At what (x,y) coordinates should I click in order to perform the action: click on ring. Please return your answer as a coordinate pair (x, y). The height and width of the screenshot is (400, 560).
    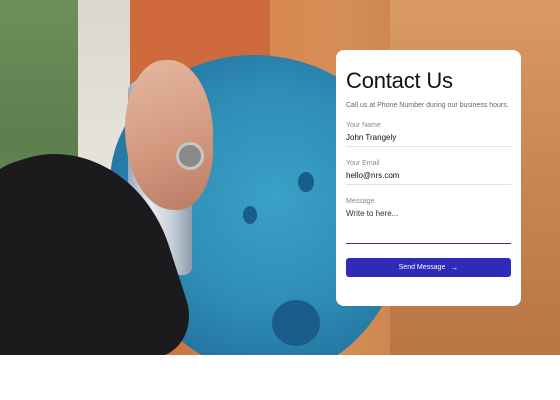
    Looking at the image, I should click on (190, 156).